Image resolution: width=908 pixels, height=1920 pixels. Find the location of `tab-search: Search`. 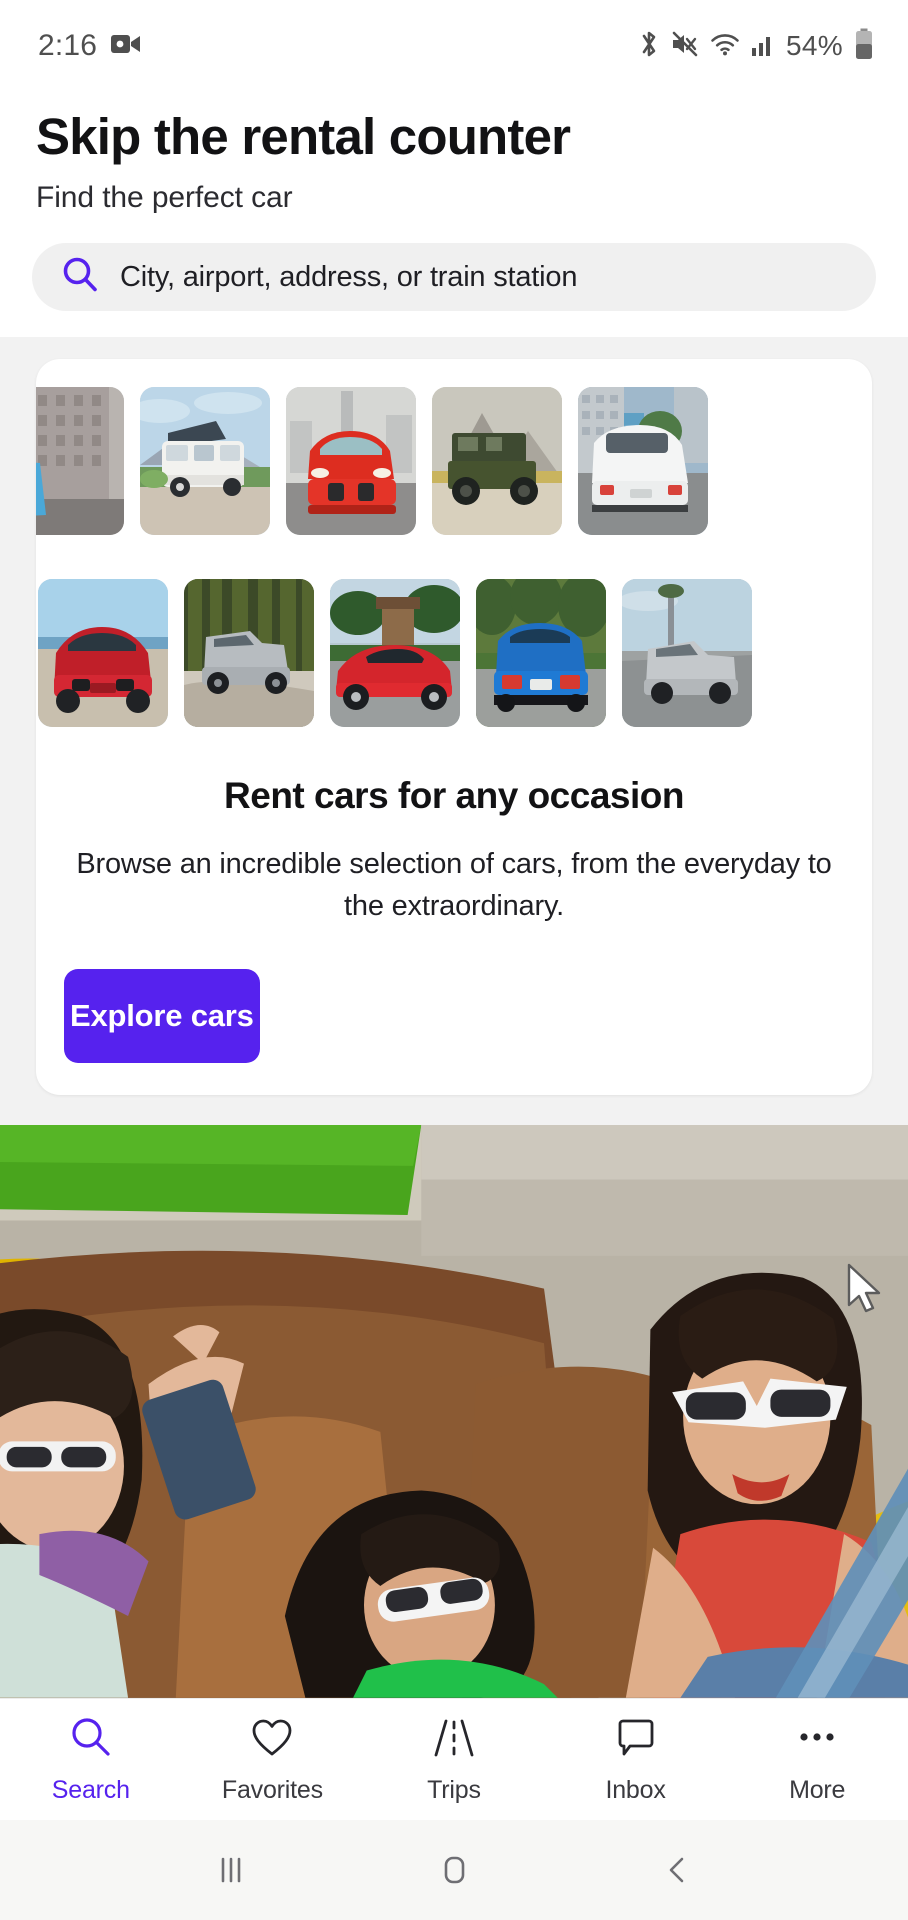

tab-search: Search is located at coordinates (91, 1760).